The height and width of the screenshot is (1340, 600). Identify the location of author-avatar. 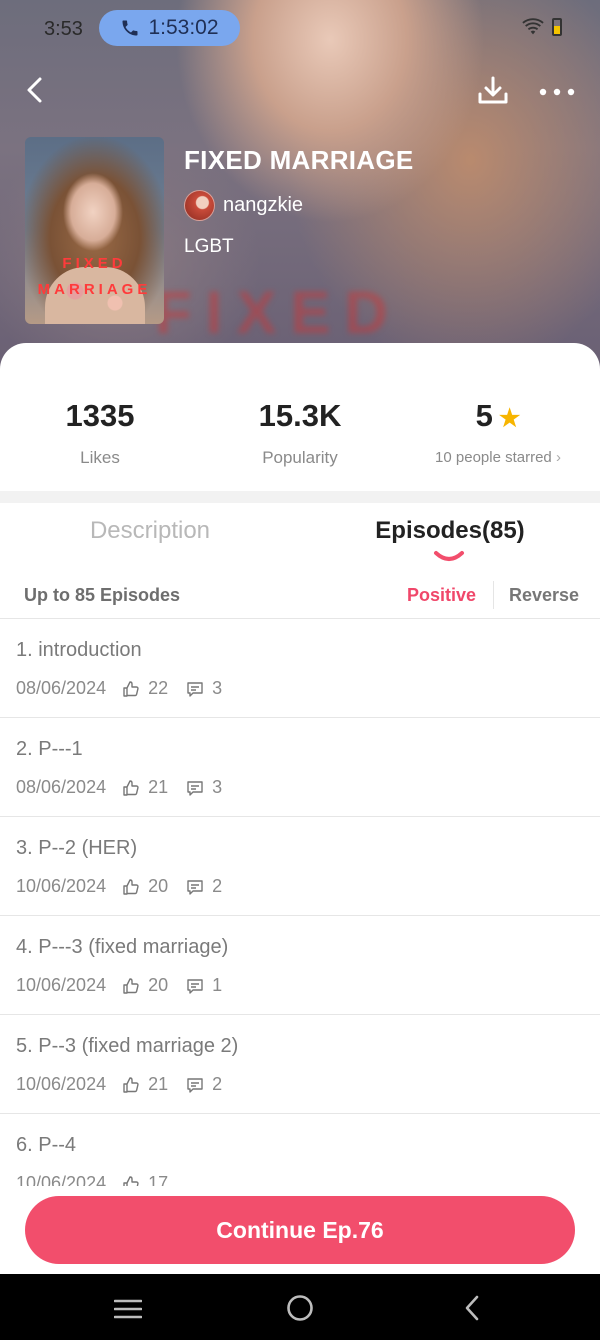
(199, 205).